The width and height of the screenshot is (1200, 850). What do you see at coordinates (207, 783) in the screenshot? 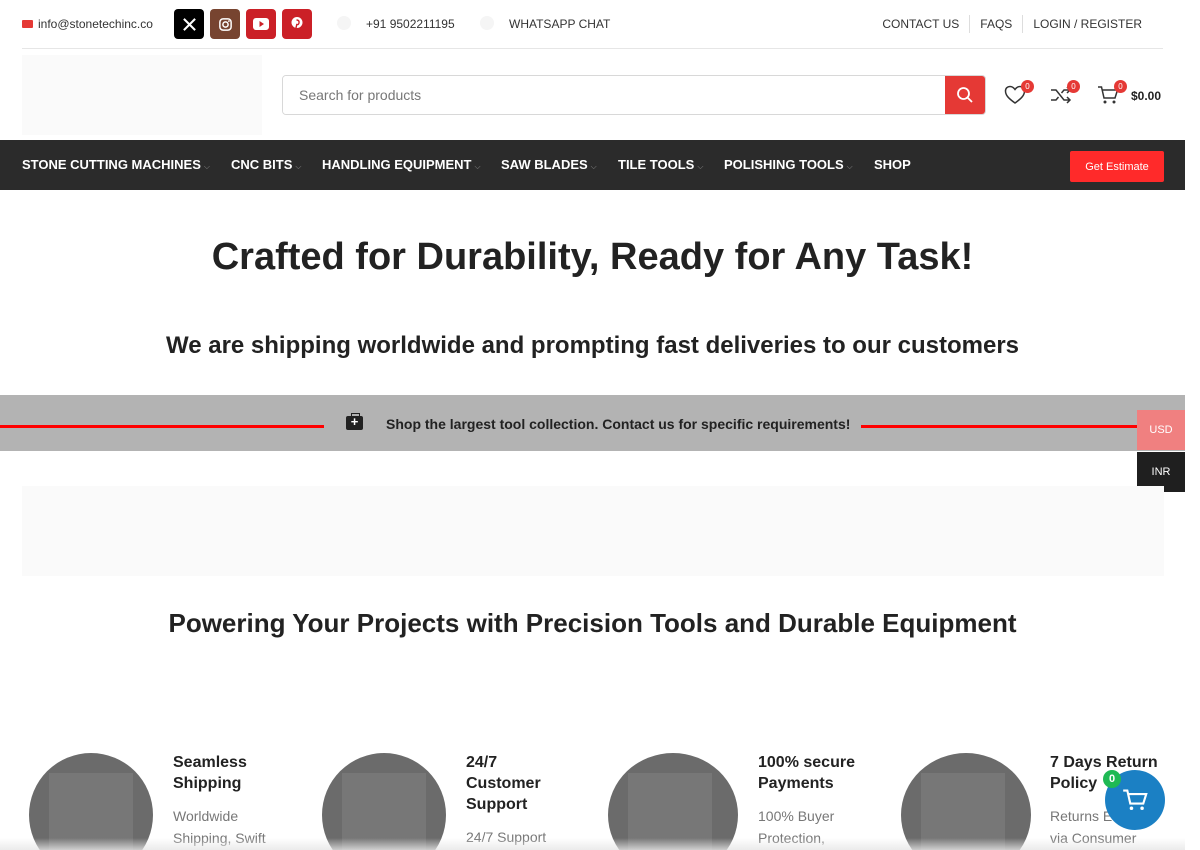
I see `feature-title-line: Shipping` at bounding box center [207, 783].